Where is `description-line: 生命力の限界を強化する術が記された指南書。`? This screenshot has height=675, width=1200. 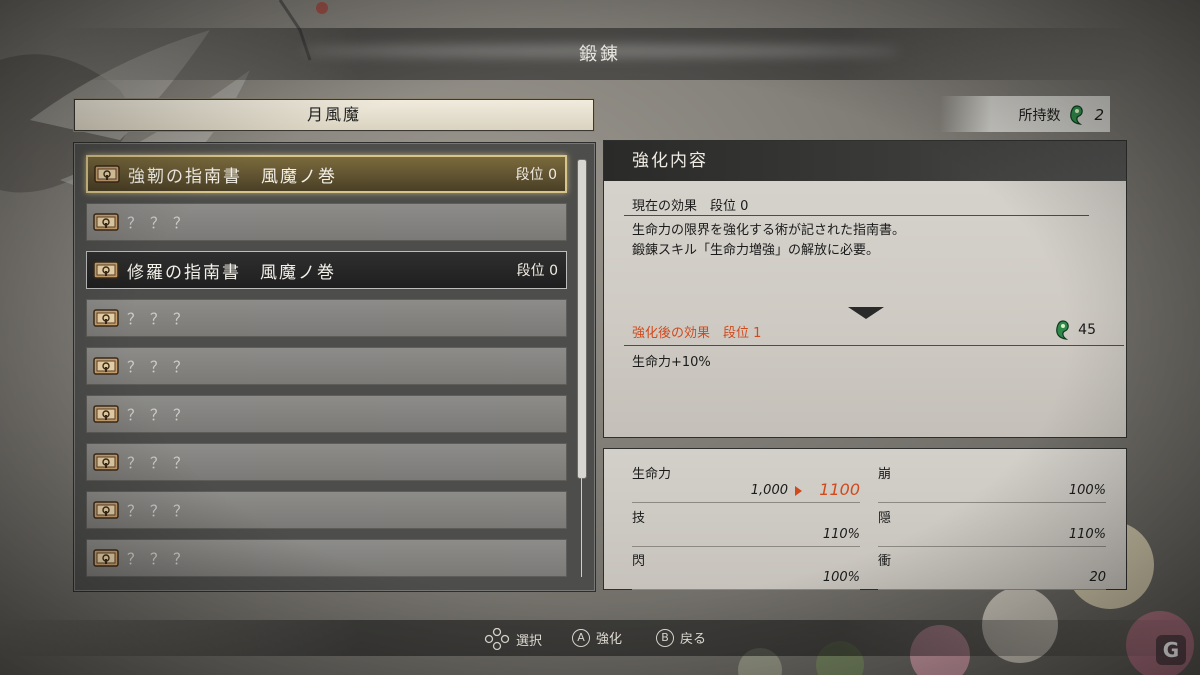 description-line: 生命力の限界を強化する術が記された指南書。 is located at coordinates (769, 230).